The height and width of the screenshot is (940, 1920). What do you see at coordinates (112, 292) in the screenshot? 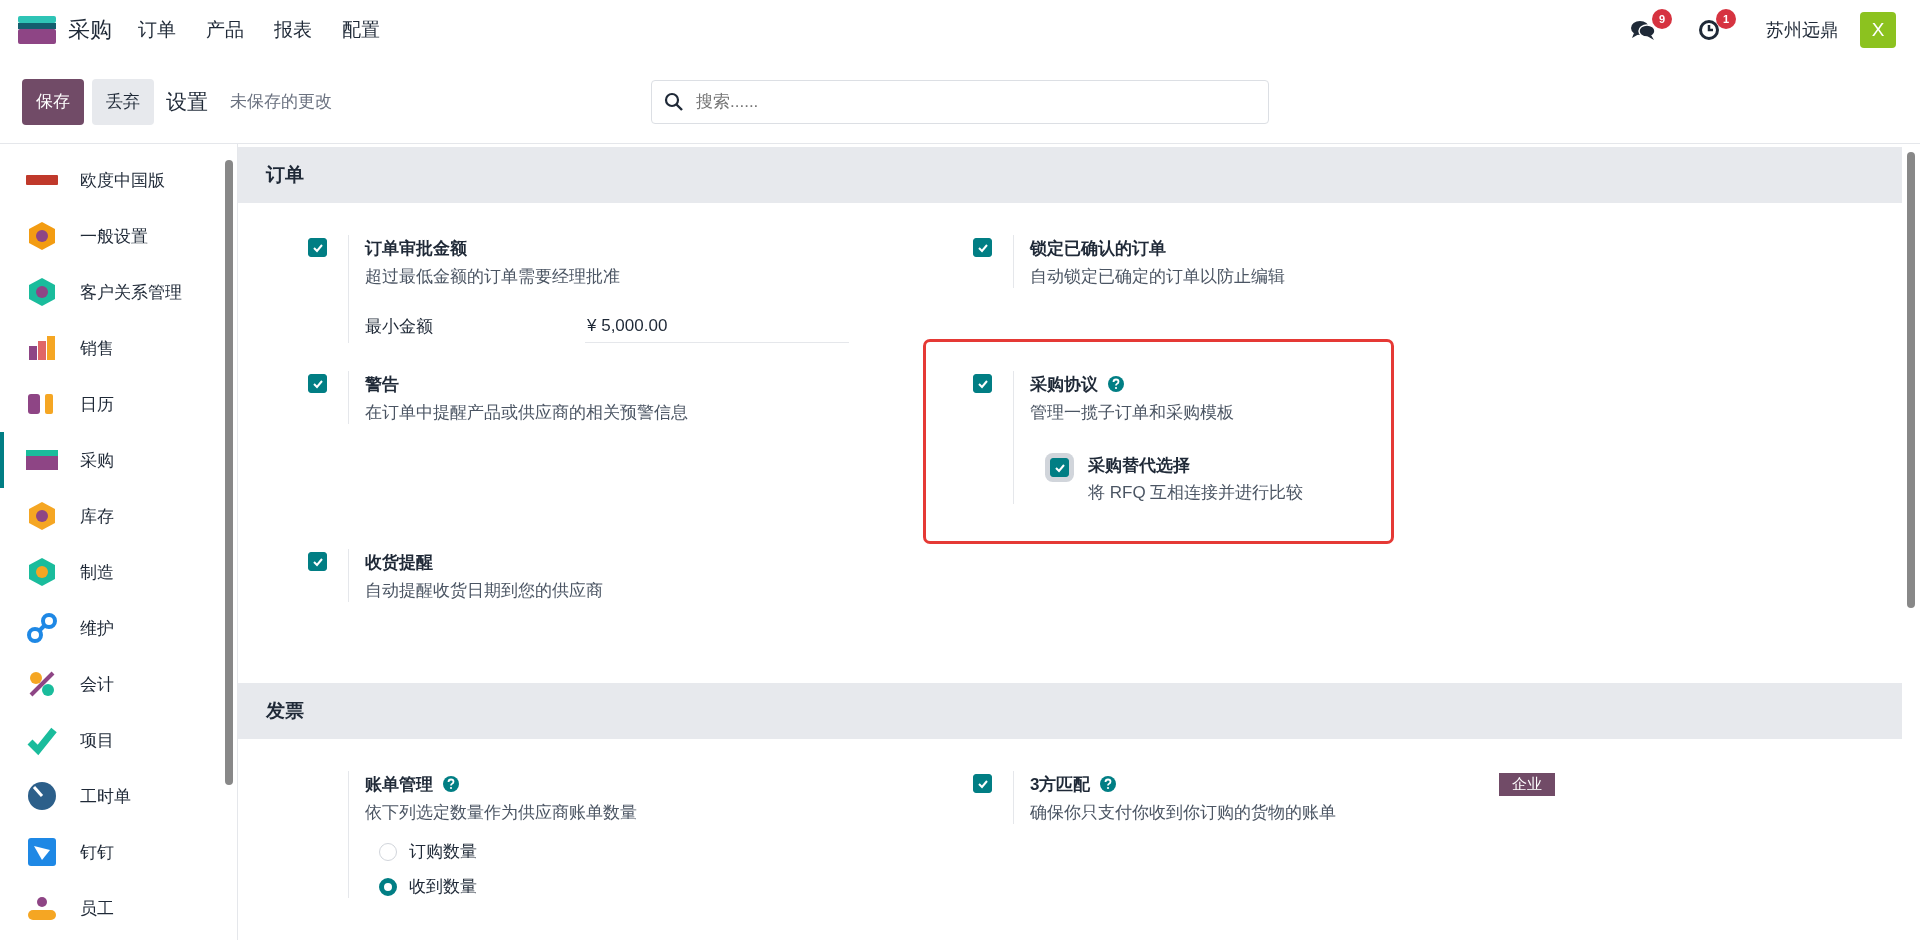
I see `sidebar-item: 客户关系管理` at bounding box center [112, 292].